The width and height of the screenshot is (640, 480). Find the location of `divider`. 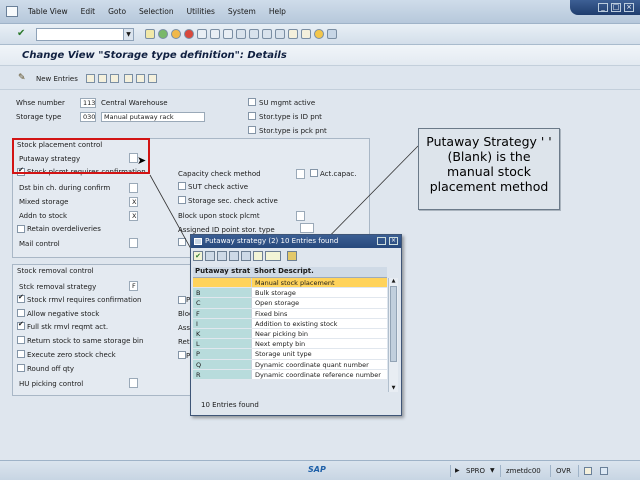

divider is located at coordinates (578, 471).